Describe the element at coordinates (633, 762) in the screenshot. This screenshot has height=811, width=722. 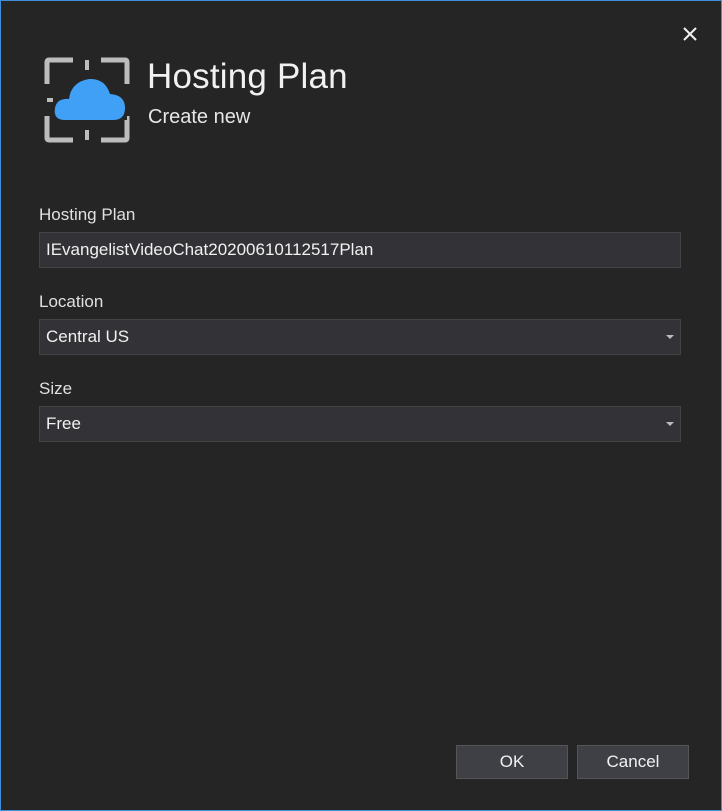
I see `cancel-button: Cancel` at that location.